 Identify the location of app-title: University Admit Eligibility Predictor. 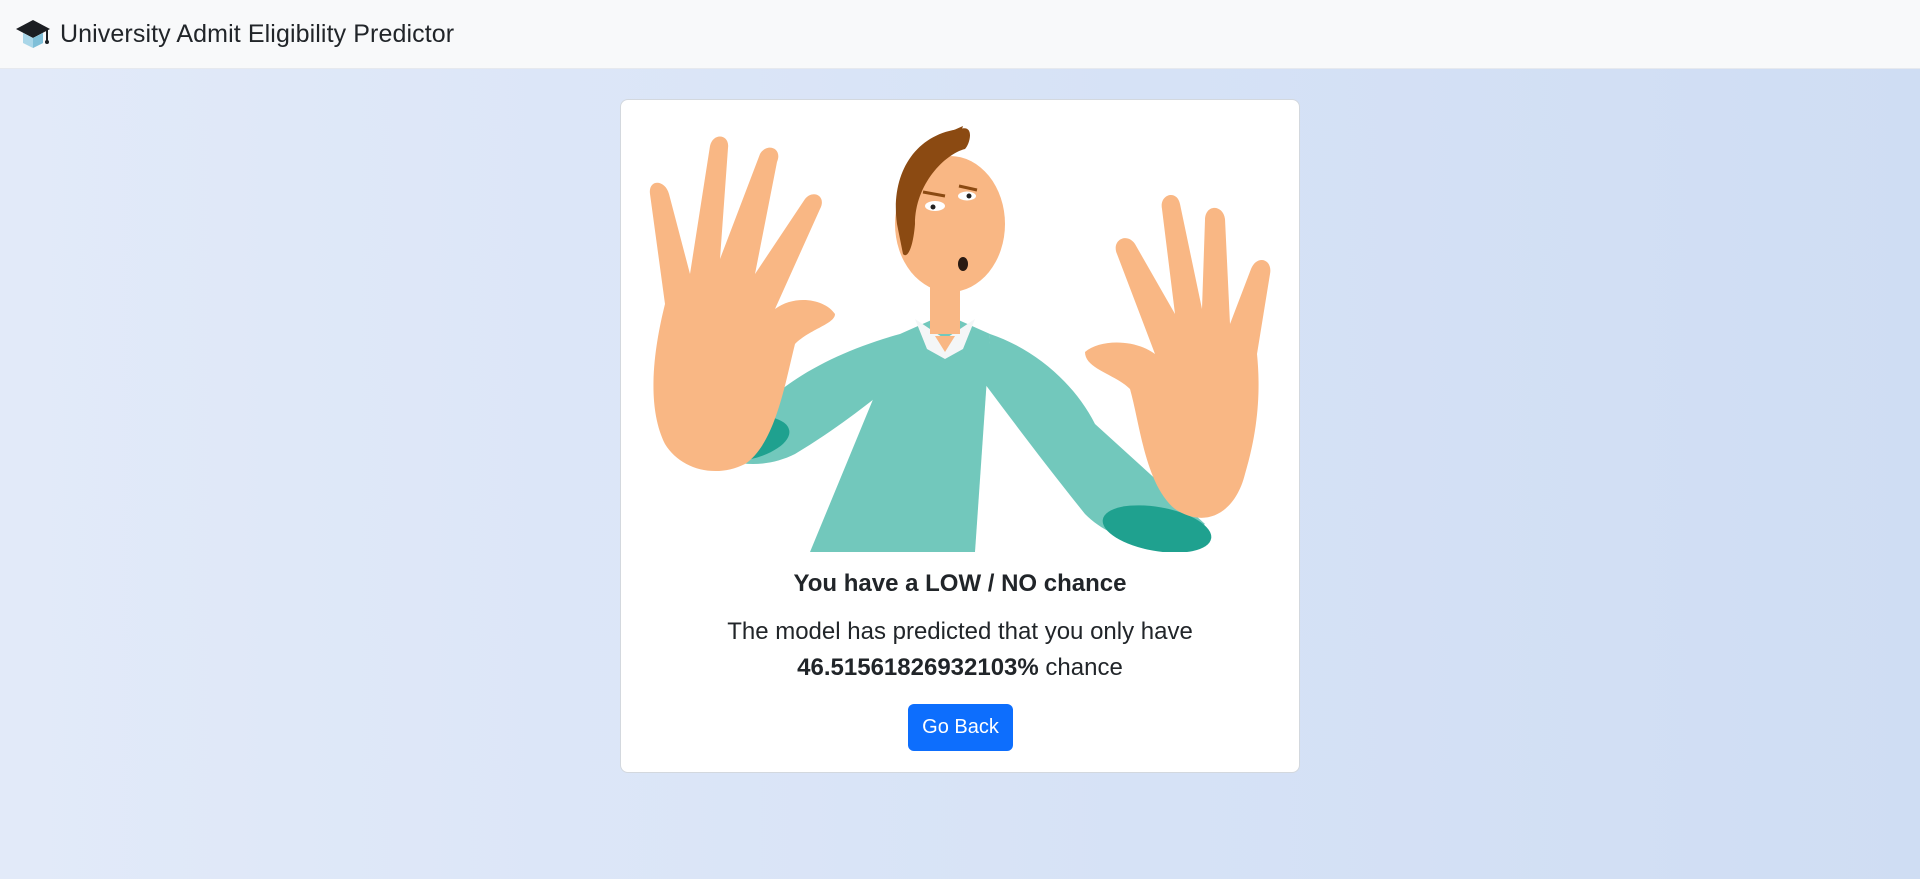
(257, 34).